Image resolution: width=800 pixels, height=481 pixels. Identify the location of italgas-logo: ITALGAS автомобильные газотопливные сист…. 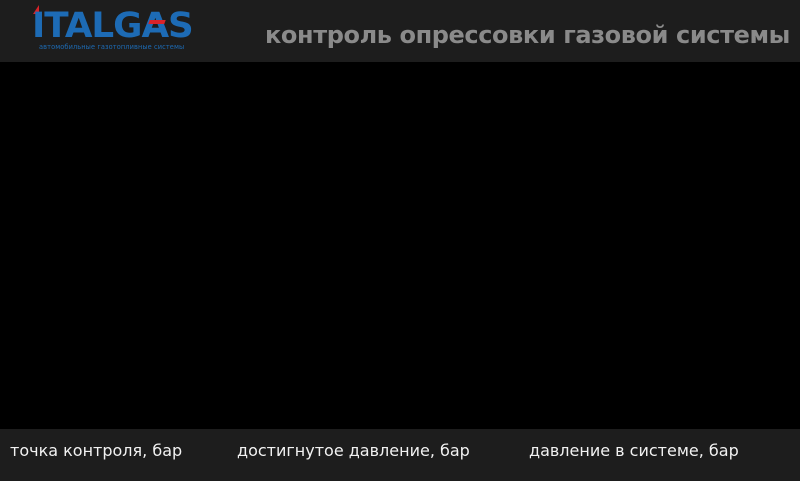
(130, 30).